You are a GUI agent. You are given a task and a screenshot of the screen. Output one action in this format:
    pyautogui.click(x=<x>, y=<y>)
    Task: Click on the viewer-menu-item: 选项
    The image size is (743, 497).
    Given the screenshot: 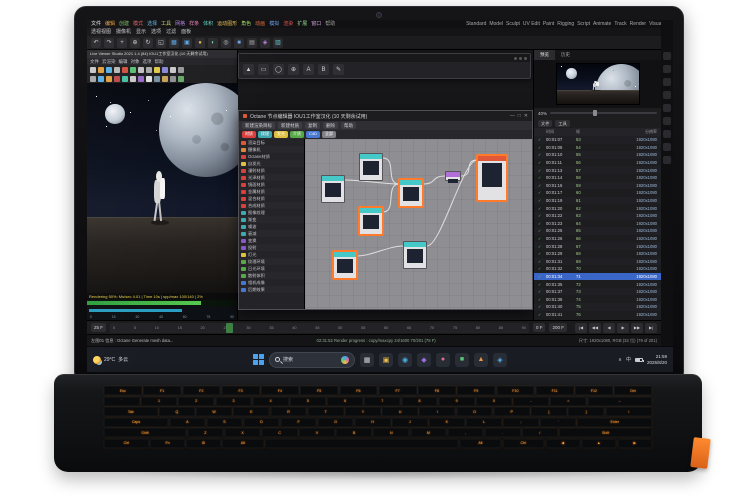 What is the action you would take?
    pyautogui.click(x=147, y=62)
    